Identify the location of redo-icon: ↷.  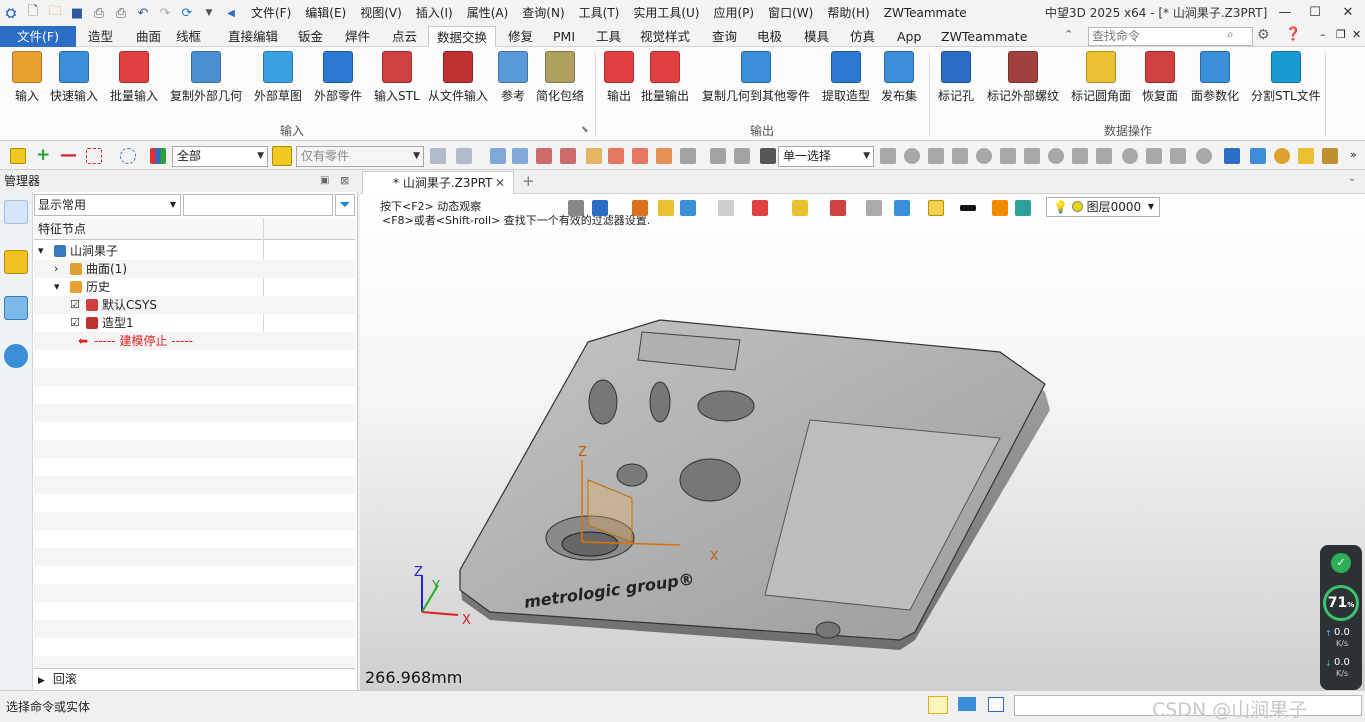
(165, 13).